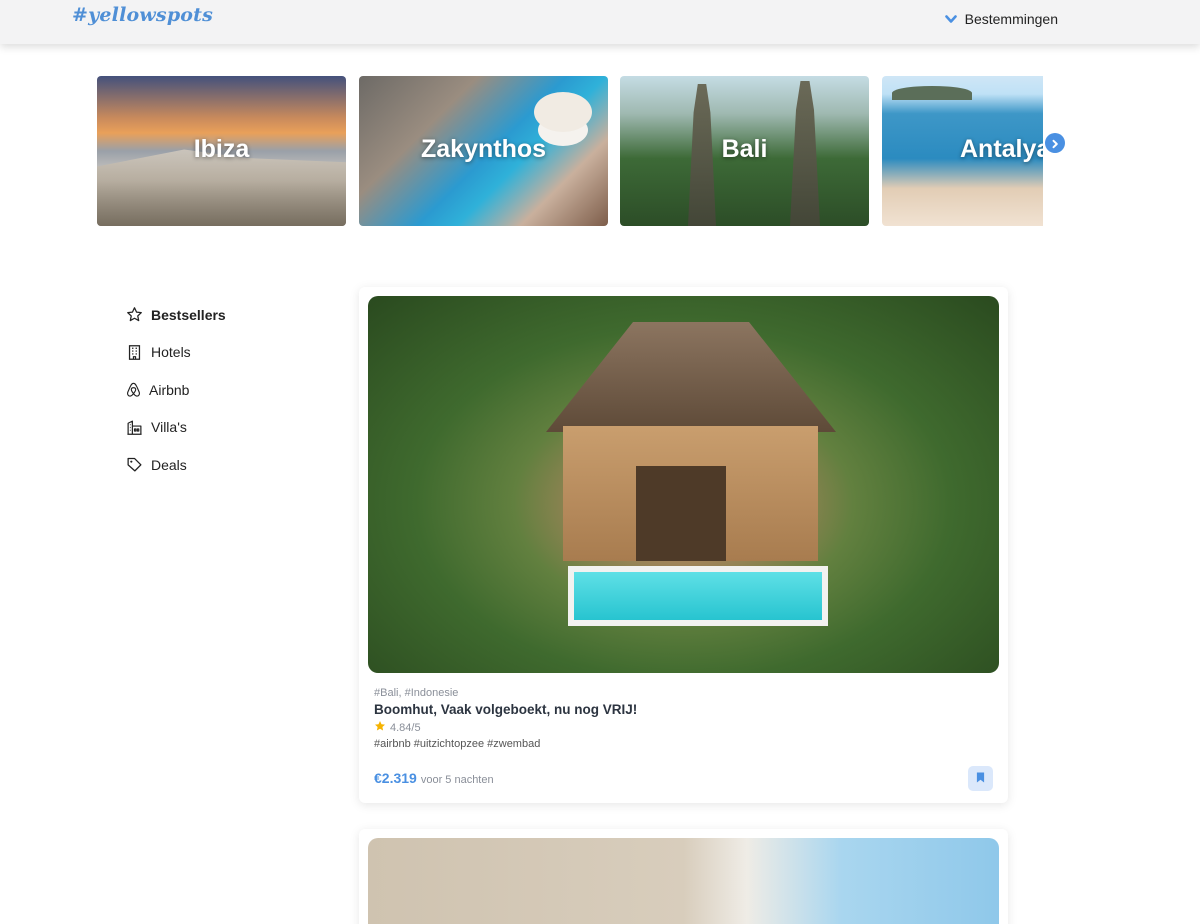  I want to click on bookmark-button, so click(980, 778).